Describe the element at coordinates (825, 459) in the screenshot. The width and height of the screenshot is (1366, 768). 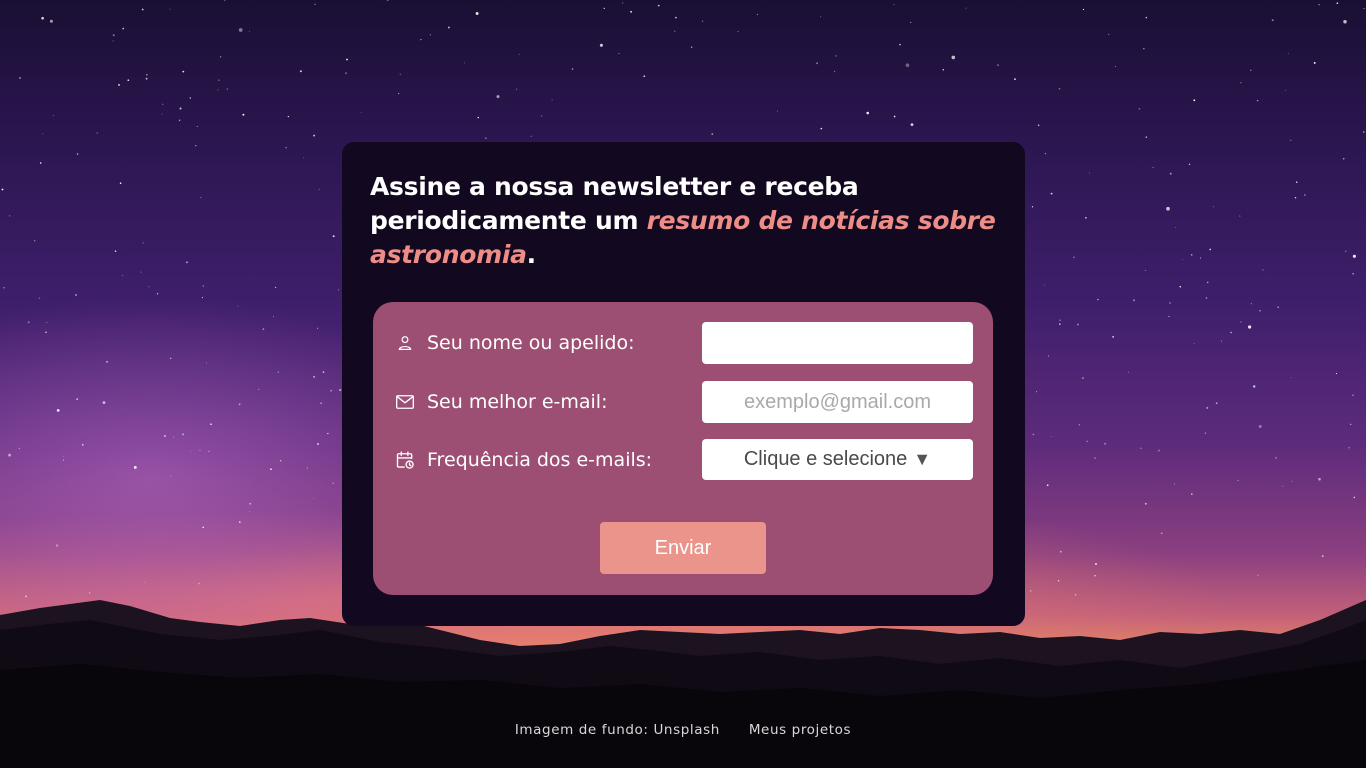
I see `frequency-select-value: Clique e selecione` at that location.